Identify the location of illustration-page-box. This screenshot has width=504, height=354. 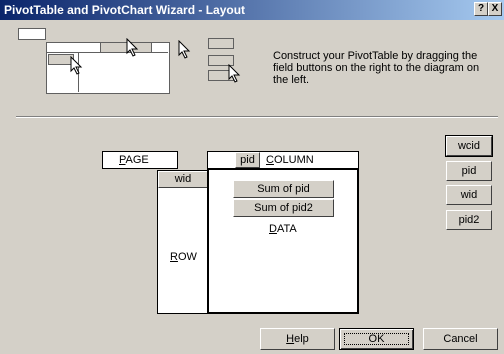
(32, 34).